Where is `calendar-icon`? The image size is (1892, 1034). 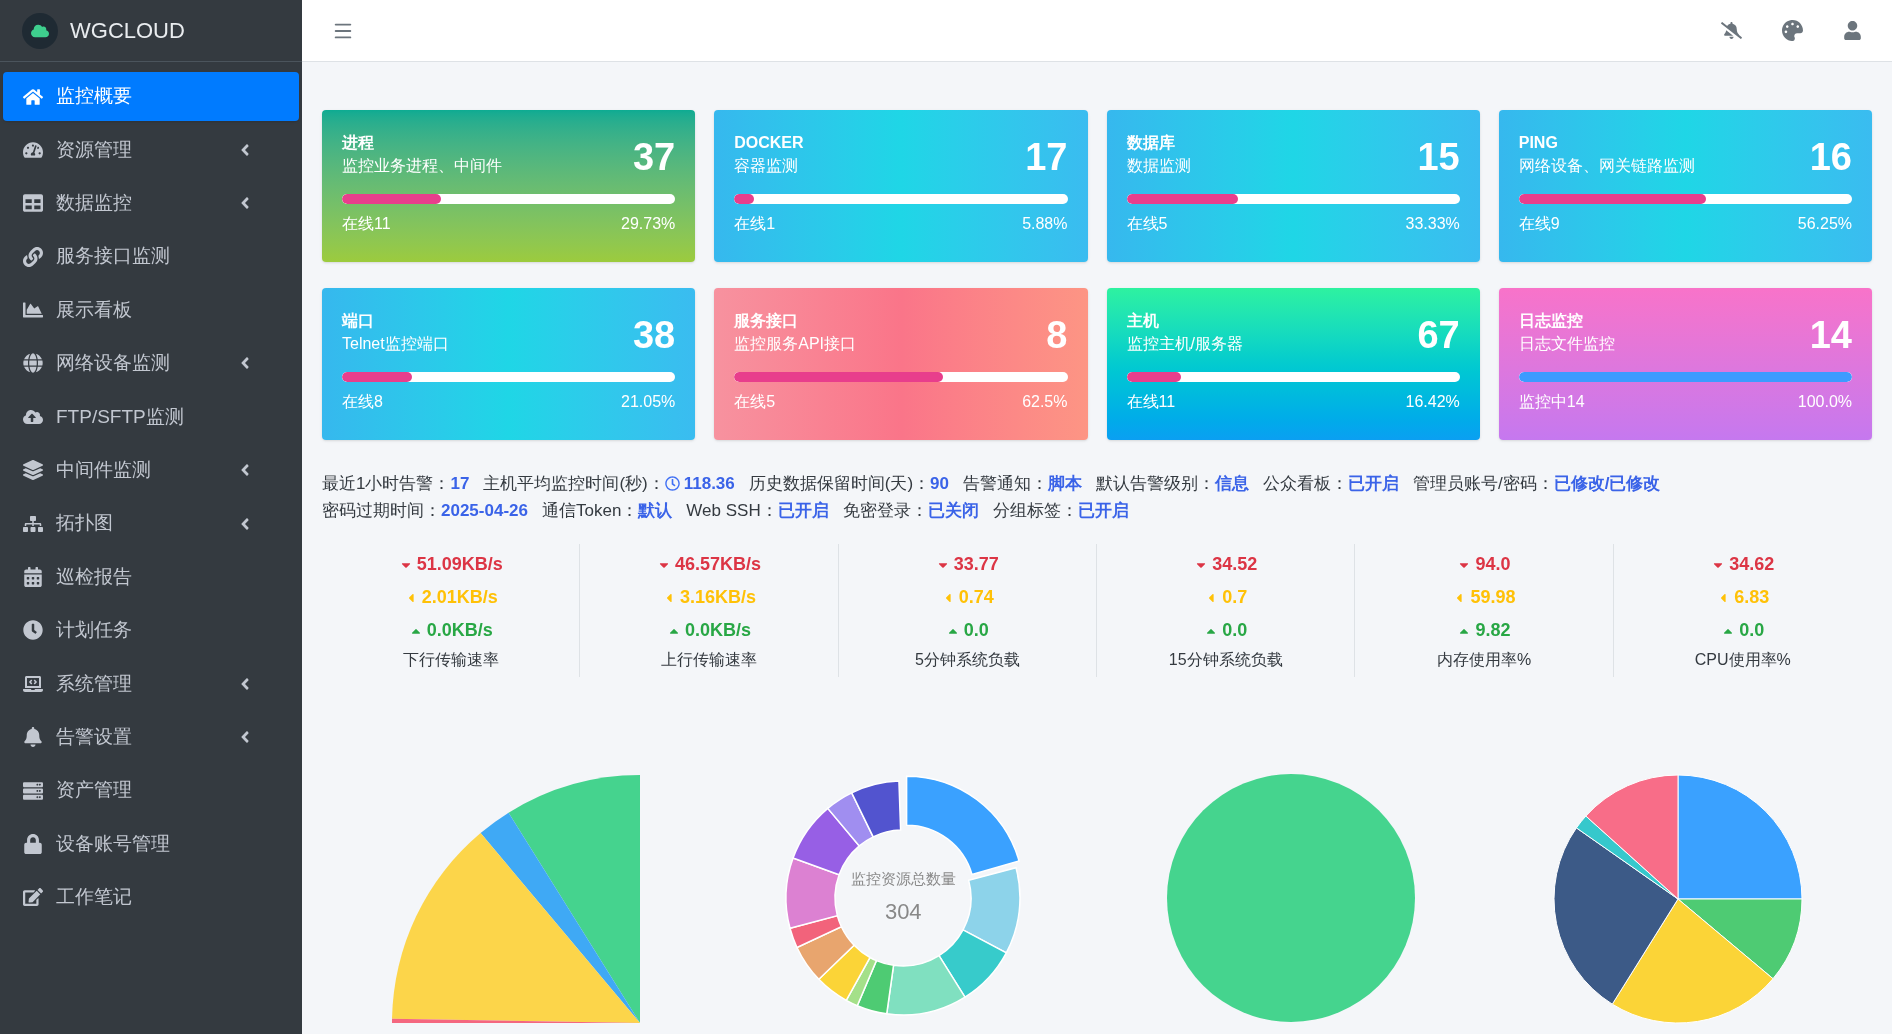 calendar-icon is located at coordinates (33, 577).